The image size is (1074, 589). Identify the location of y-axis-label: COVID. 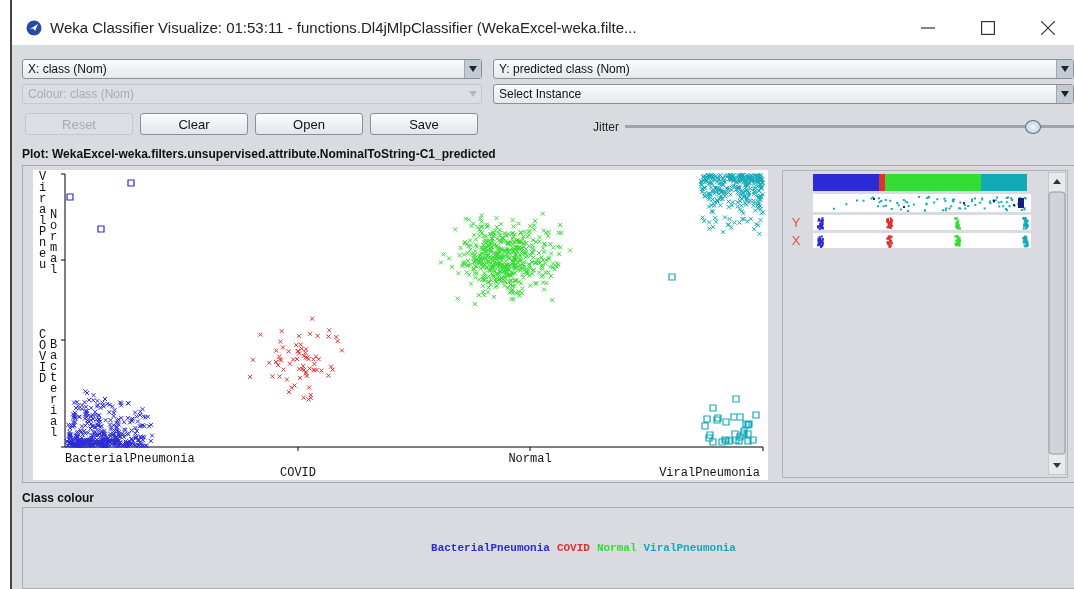
(43, 357).